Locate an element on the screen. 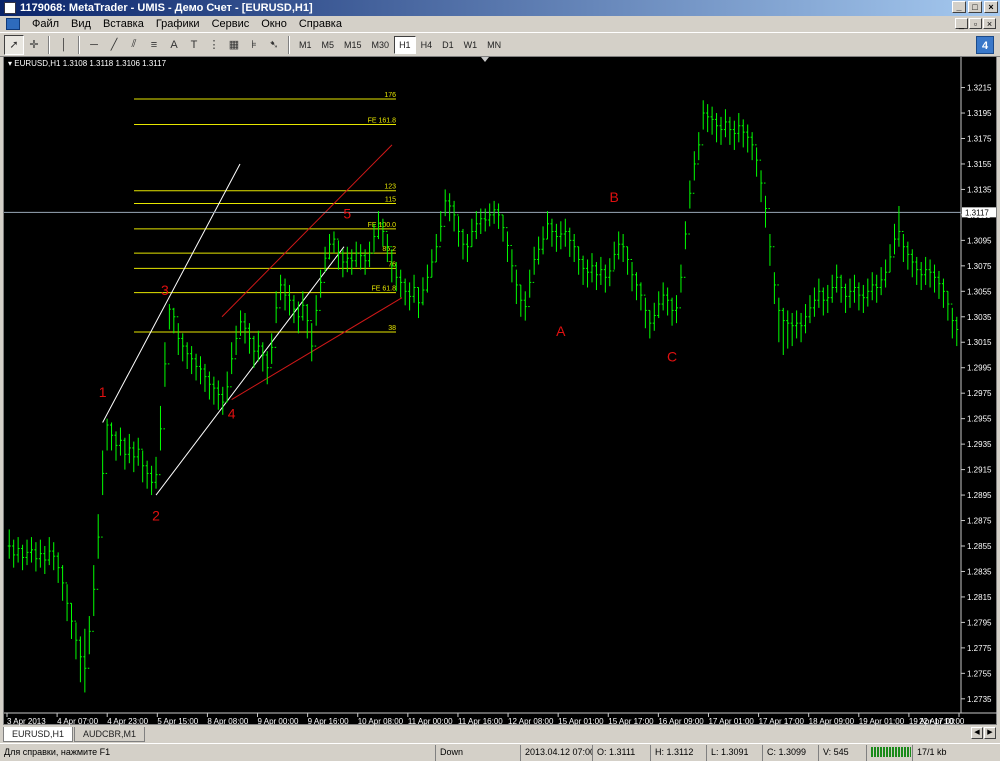 The image size is (1000, 761). timeframe-d1: D1 is located at coordinates (448, 45).